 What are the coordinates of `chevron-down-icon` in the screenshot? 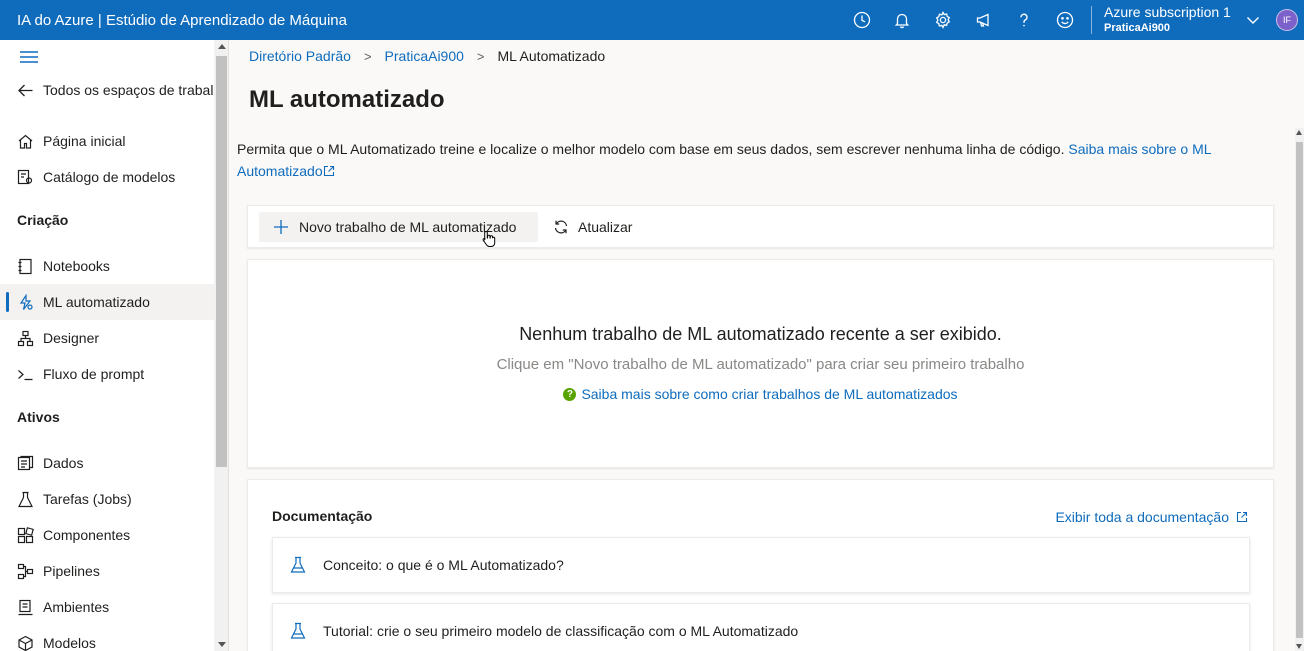 It's located at (1253, 20).